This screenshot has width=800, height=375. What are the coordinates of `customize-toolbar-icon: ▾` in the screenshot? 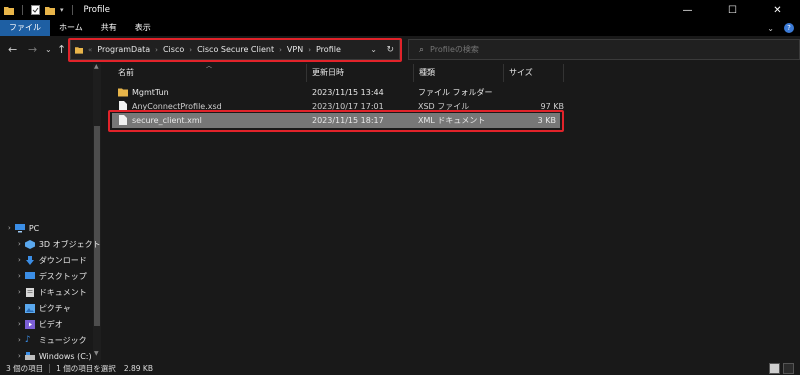 It's located at (62, 10).